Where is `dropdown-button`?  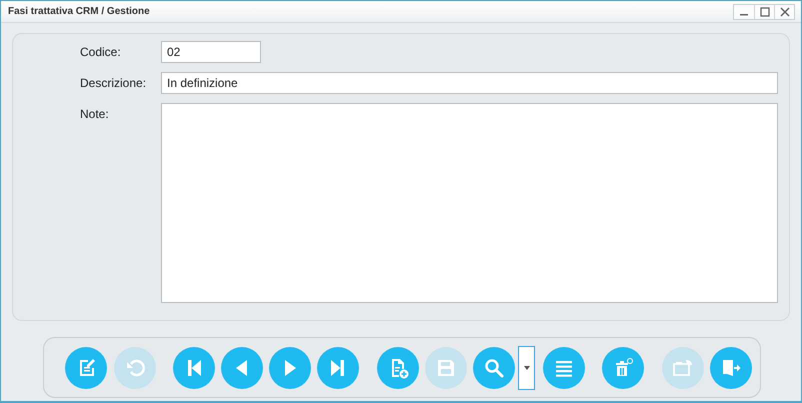
dropdown-button is located at coordinates (526, 368).